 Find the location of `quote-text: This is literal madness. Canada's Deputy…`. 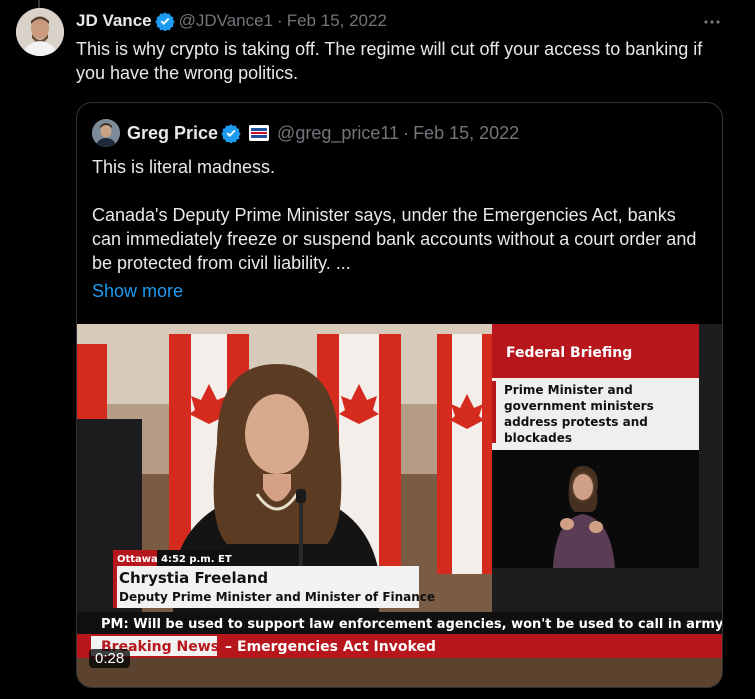

quote-text: This is literal madness. Canada's Deputy… is located at coordinates (397, 215).